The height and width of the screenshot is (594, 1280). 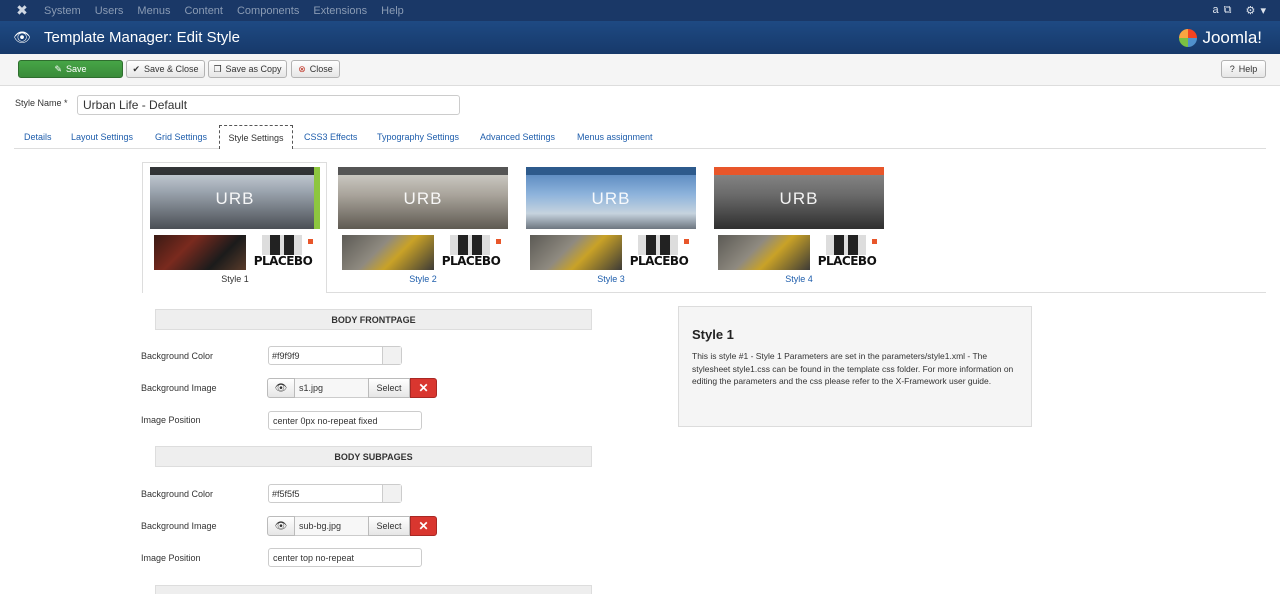 I want to click on save-copy-button: ❐ Save as Copy, so click(x=247, y=69).